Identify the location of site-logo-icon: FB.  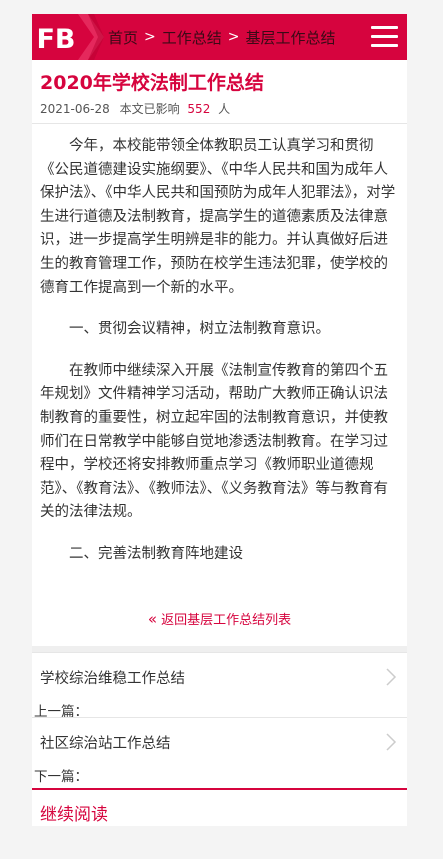
(56, 37).